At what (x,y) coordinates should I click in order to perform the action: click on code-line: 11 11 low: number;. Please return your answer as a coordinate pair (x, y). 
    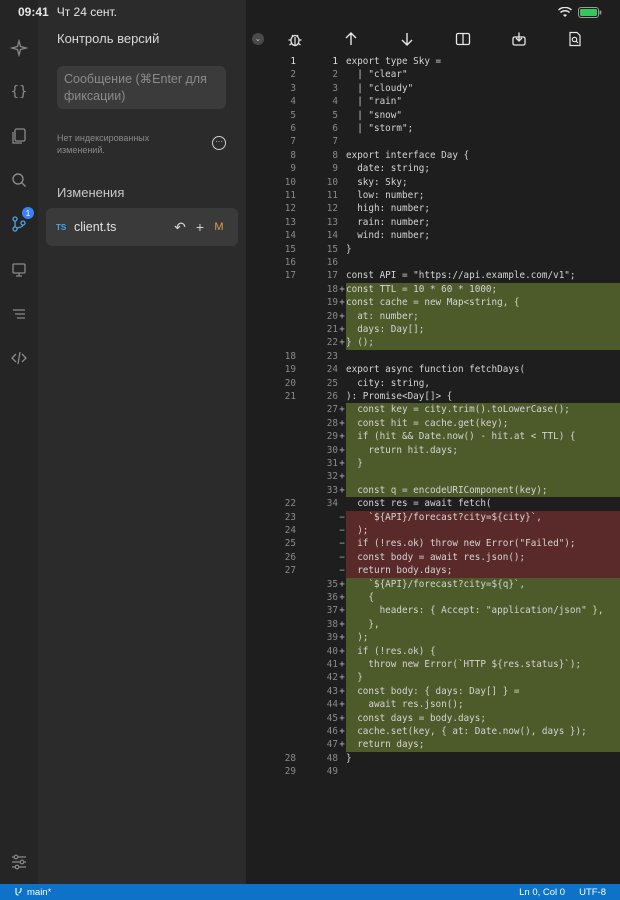
    Looking at the image, I should click on (433, 195).